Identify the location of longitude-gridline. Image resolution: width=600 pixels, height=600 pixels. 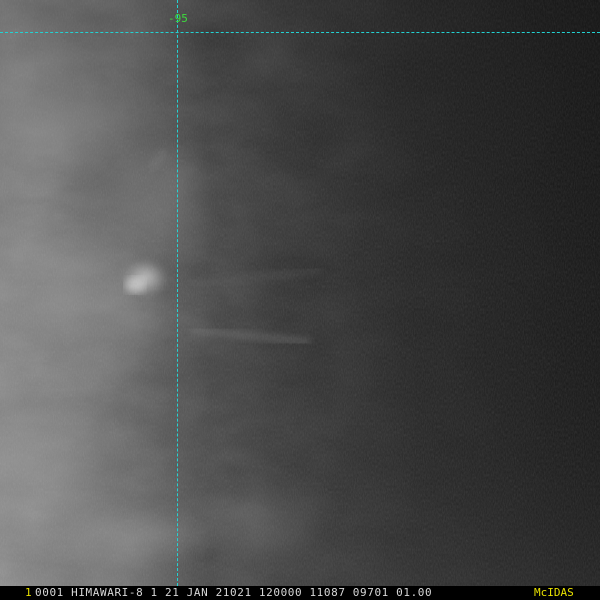
(177, 293).